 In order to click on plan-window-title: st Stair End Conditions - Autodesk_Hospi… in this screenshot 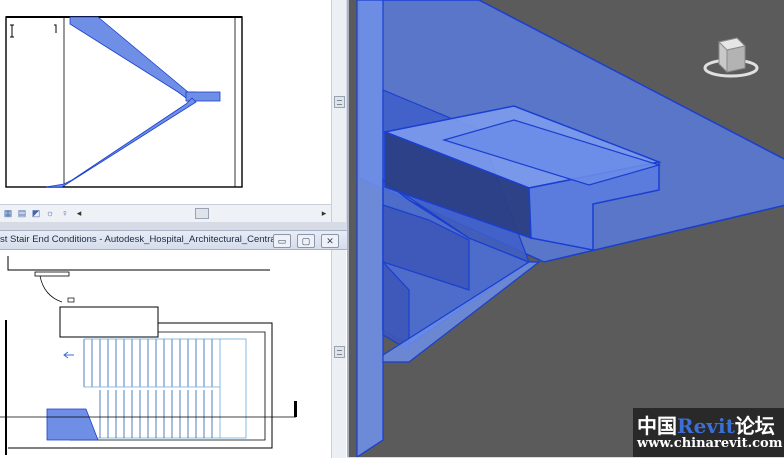, I will do `click(139, 239)`.